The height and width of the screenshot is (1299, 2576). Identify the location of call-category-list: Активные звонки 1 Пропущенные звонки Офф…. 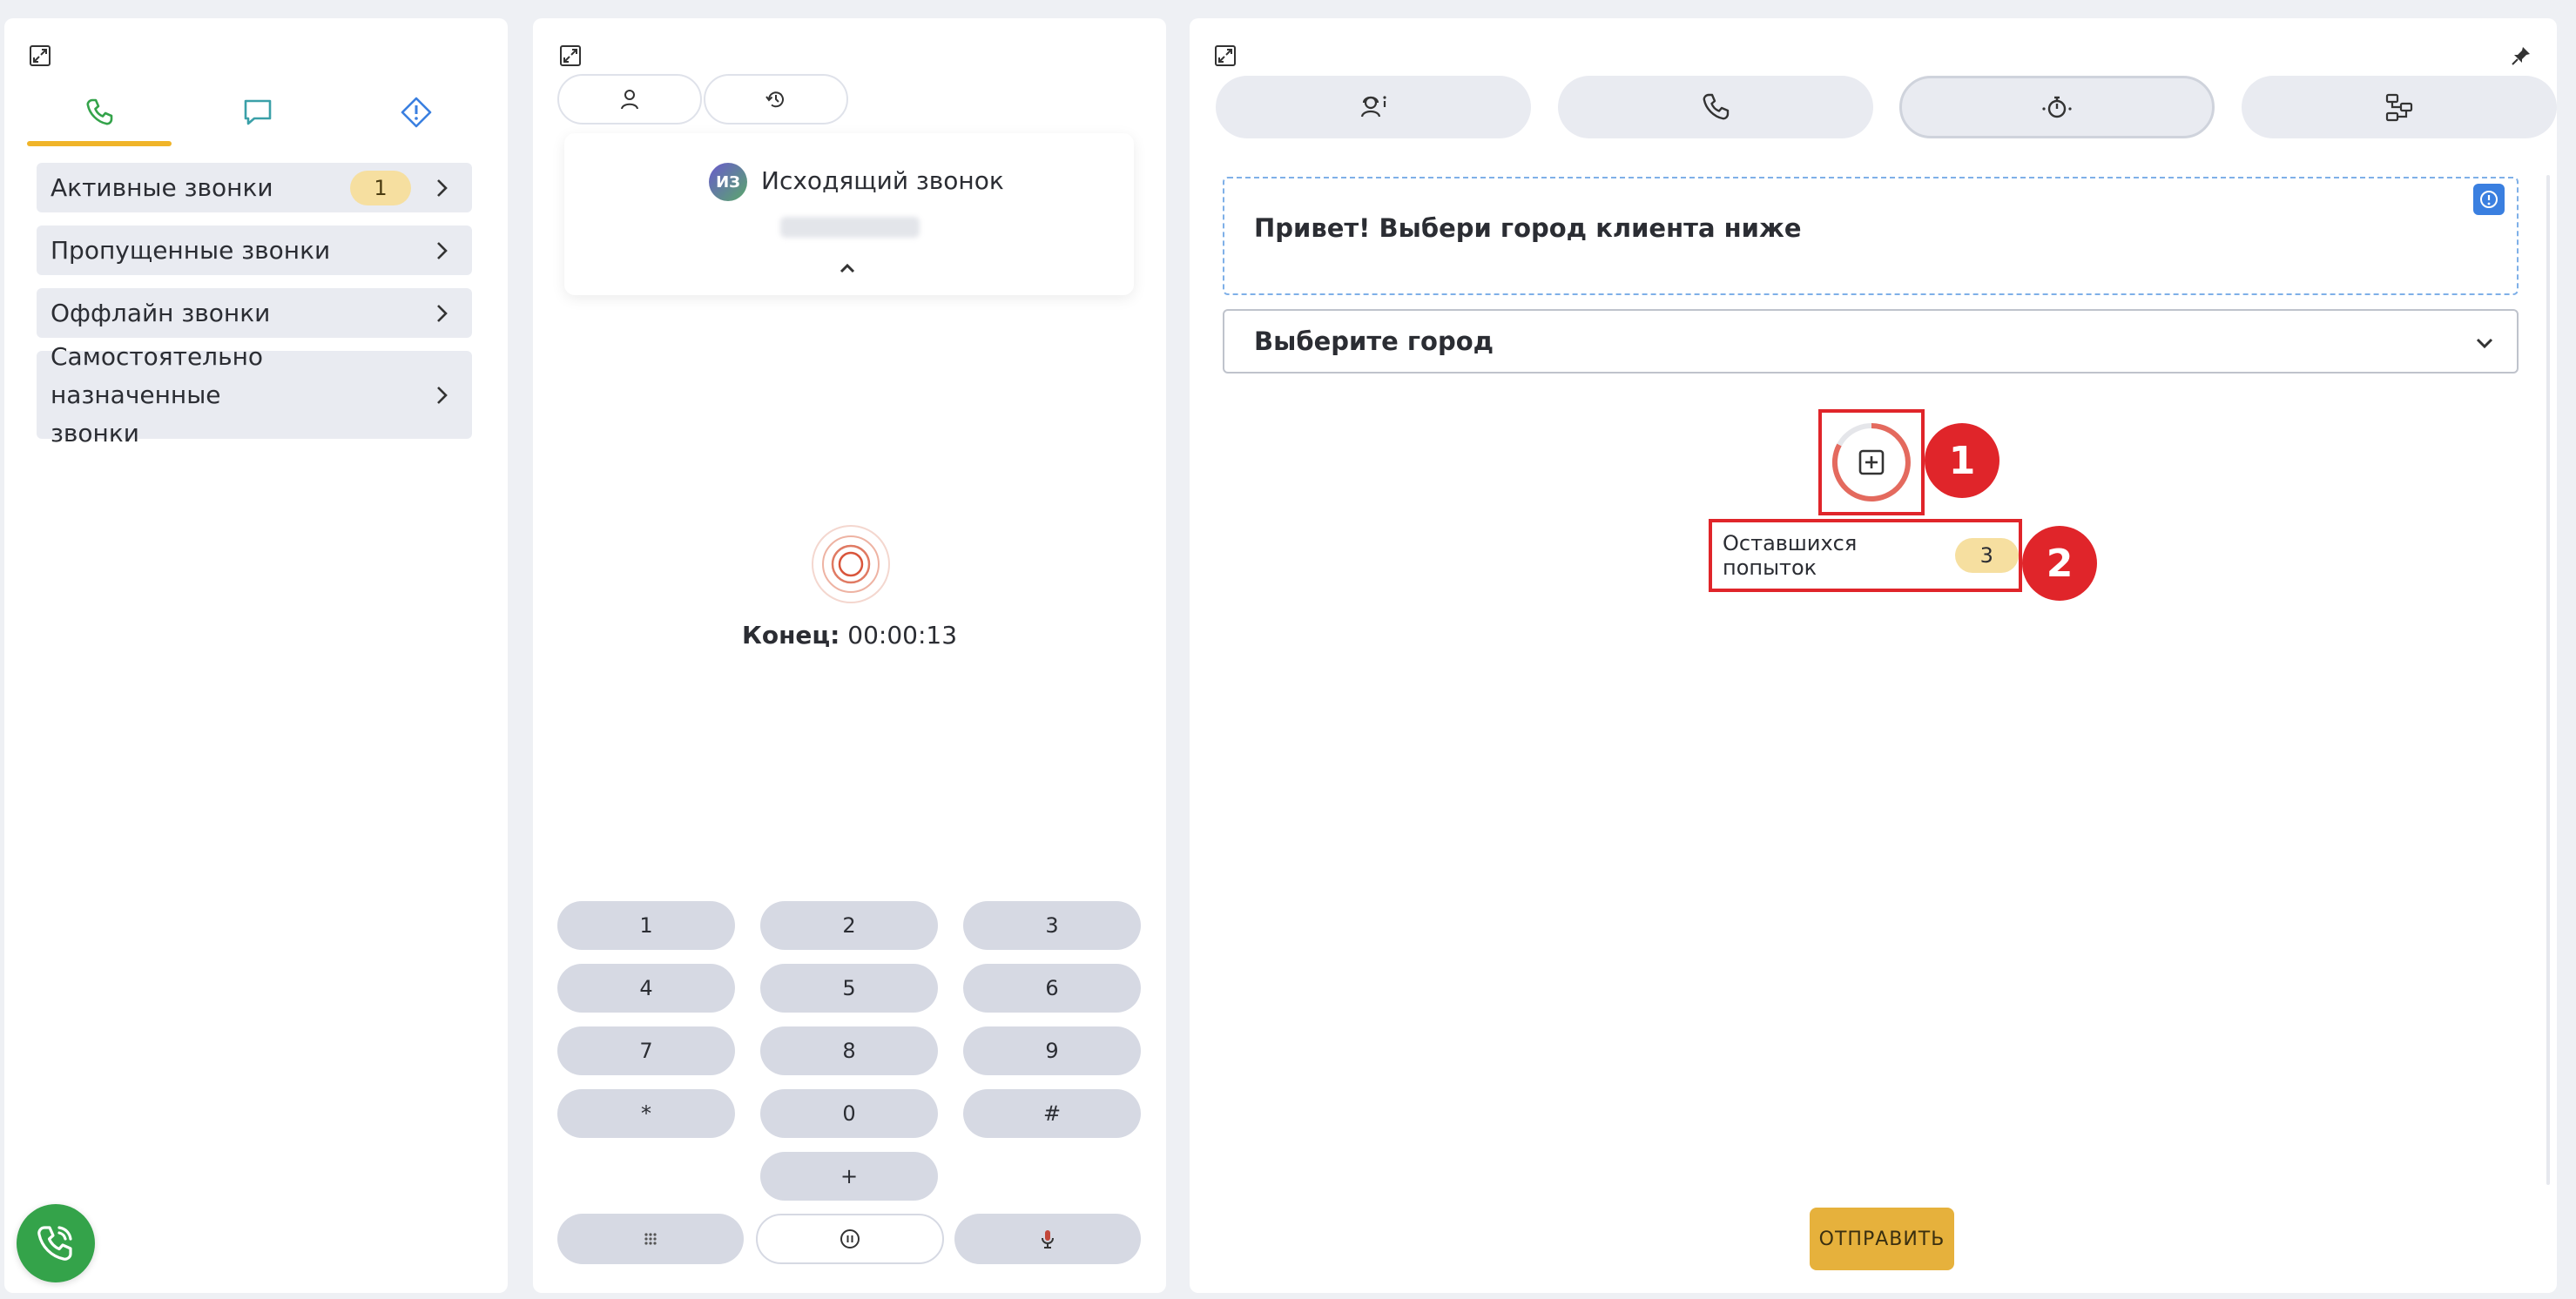
(254, 308).